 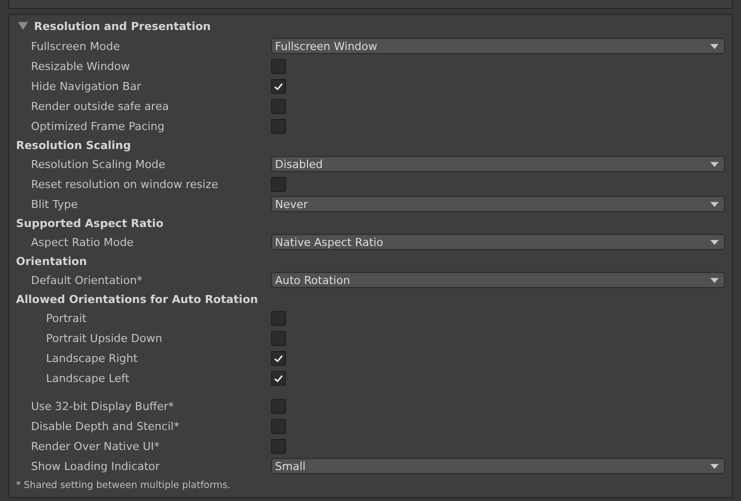 What do you see at coordinates (498, 242) in the screenshot?
I see `dropdown: Native Aspect Ratio` at bounding box center [498, 242].